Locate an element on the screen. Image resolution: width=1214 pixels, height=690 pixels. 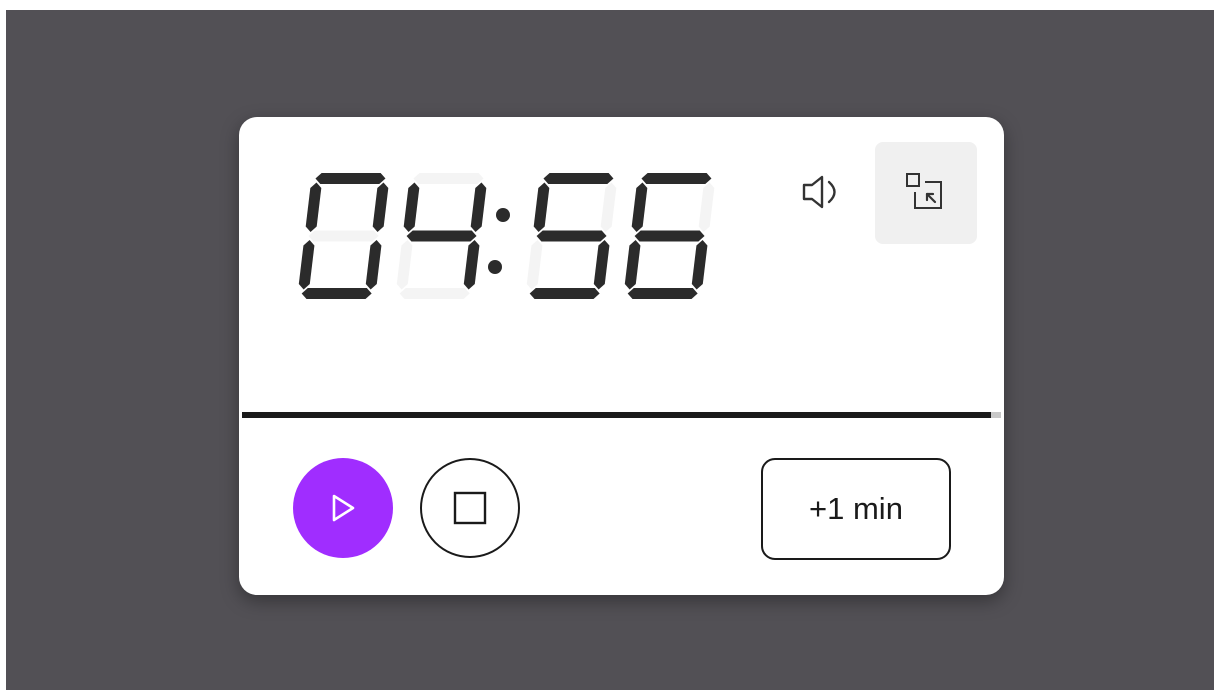
timer-display is located at coordinates (511, 240).